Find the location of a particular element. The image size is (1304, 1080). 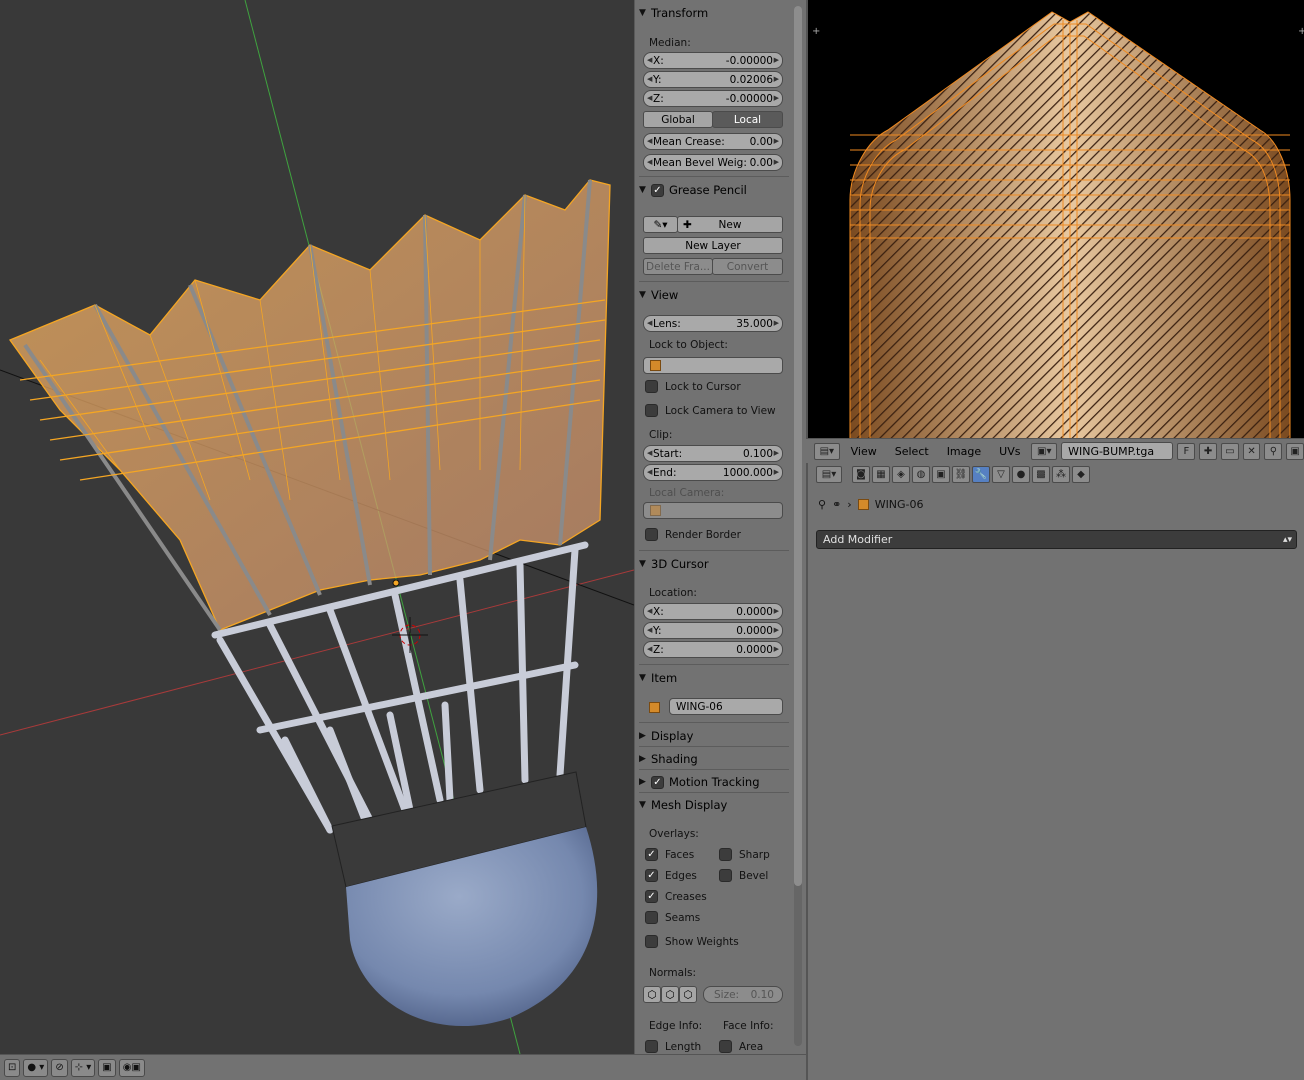

median-z-field: ◀ Z: -0.00000 ▶ is located at coordinates (713, 98).